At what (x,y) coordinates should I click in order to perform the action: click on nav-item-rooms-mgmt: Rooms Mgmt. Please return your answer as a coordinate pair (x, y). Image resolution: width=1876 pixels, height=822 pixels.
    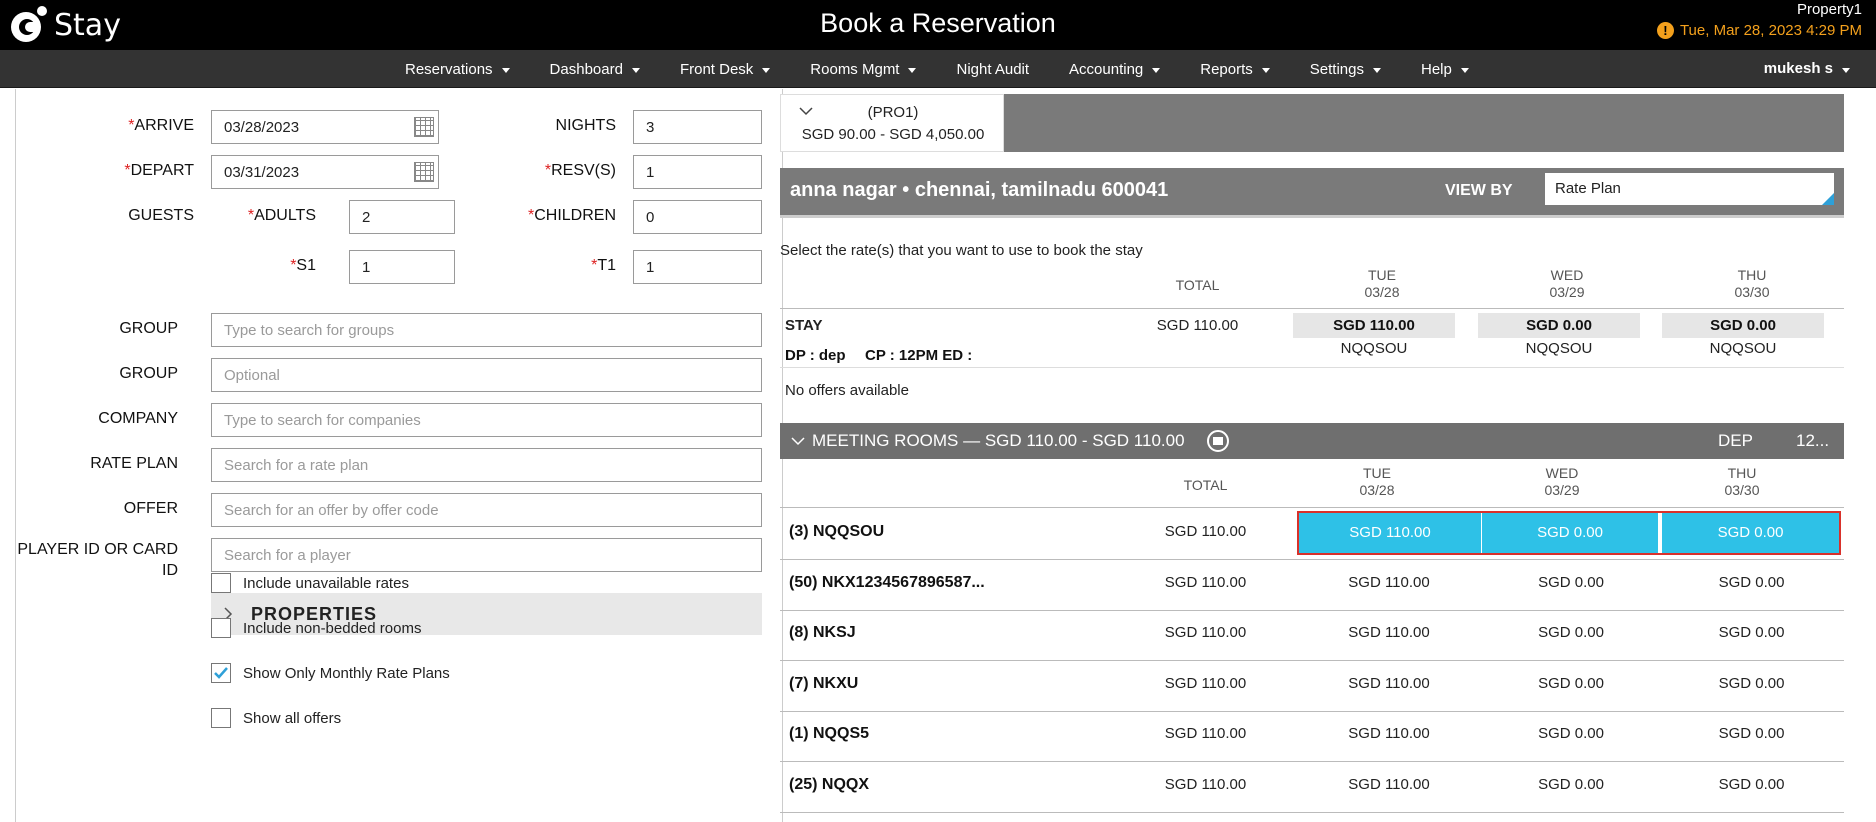
    Looking at the image, I should click on (863, 69).